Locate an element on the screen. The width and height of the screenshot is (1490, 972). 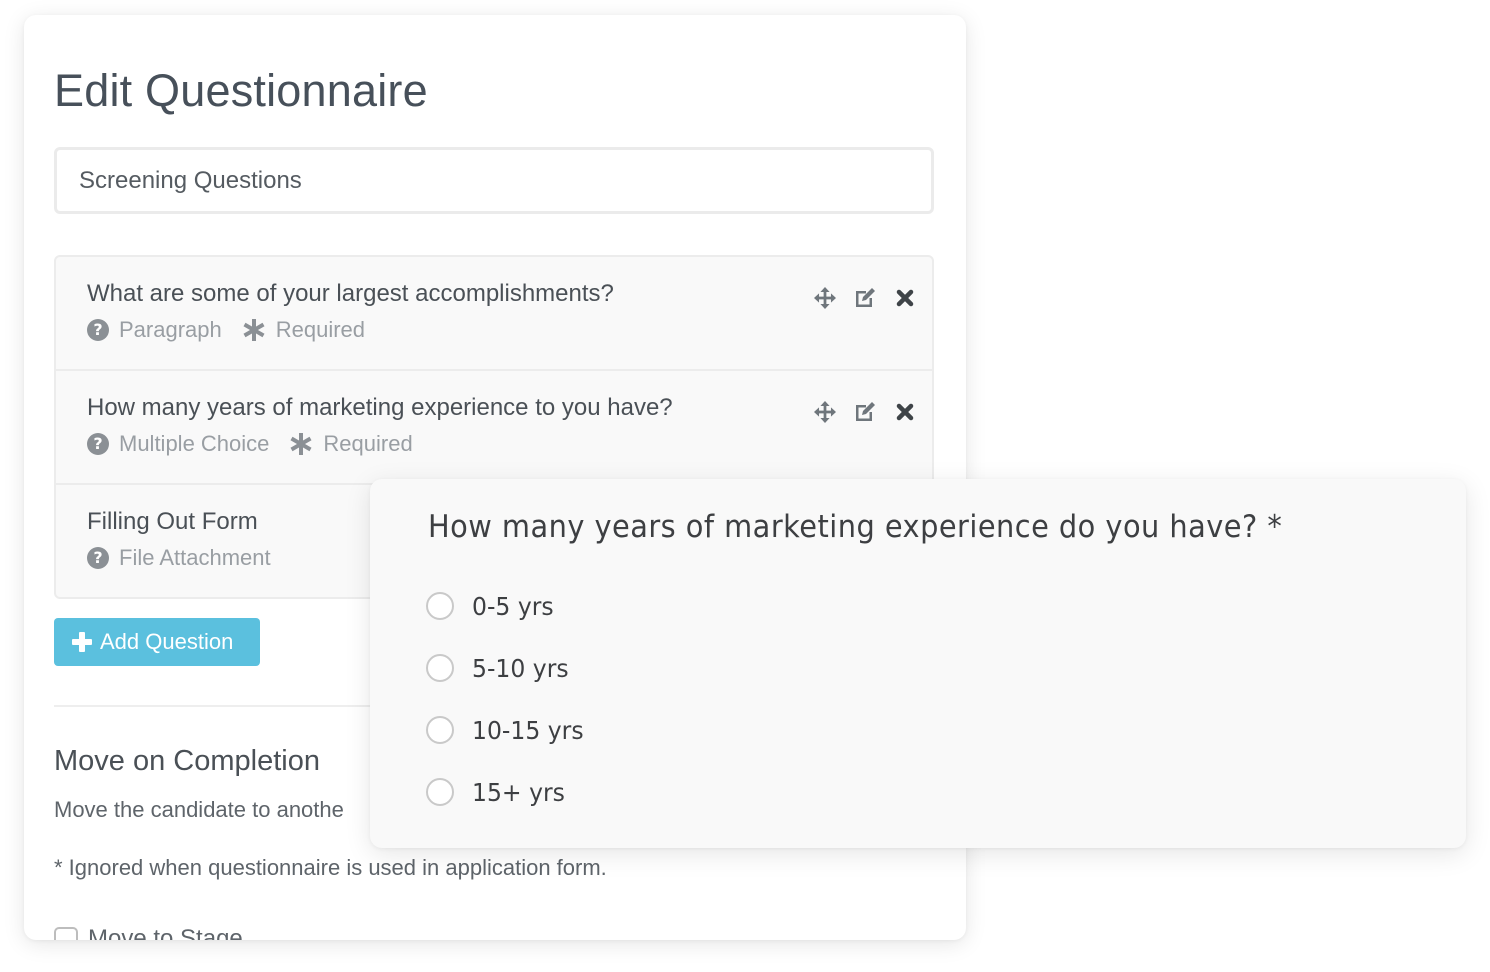
move-to-stage-checkbox: Move to Stage is located at coordinates (148, 932).